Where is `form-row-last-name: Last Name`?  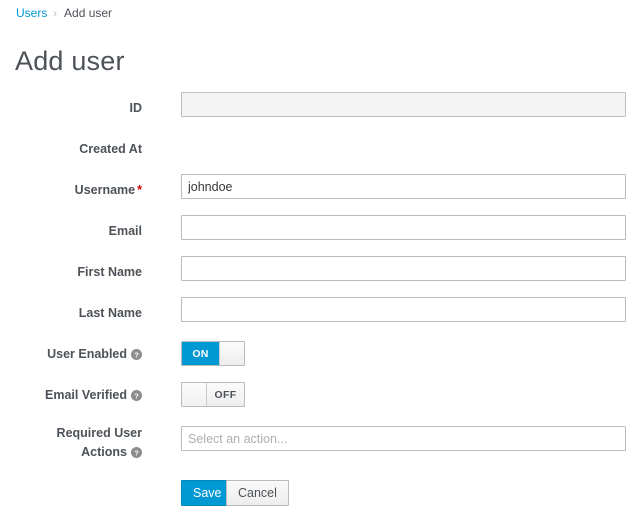
form-row-last-name: Last Name is located at coordinates (317, 317).